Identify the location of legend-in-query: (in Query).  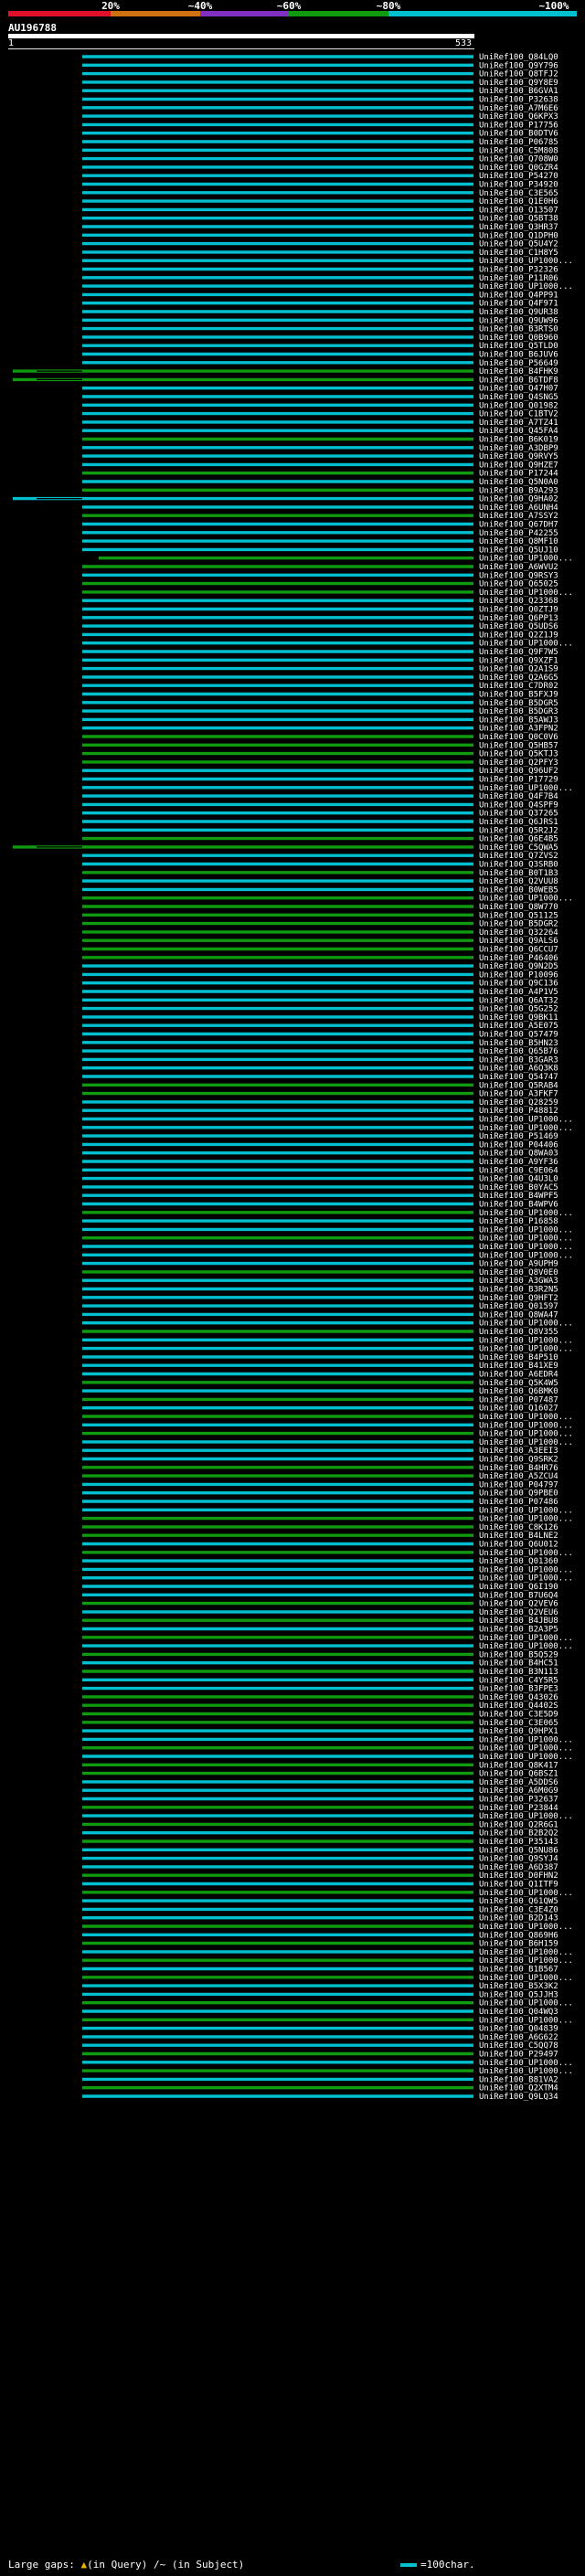
(118, 2565).